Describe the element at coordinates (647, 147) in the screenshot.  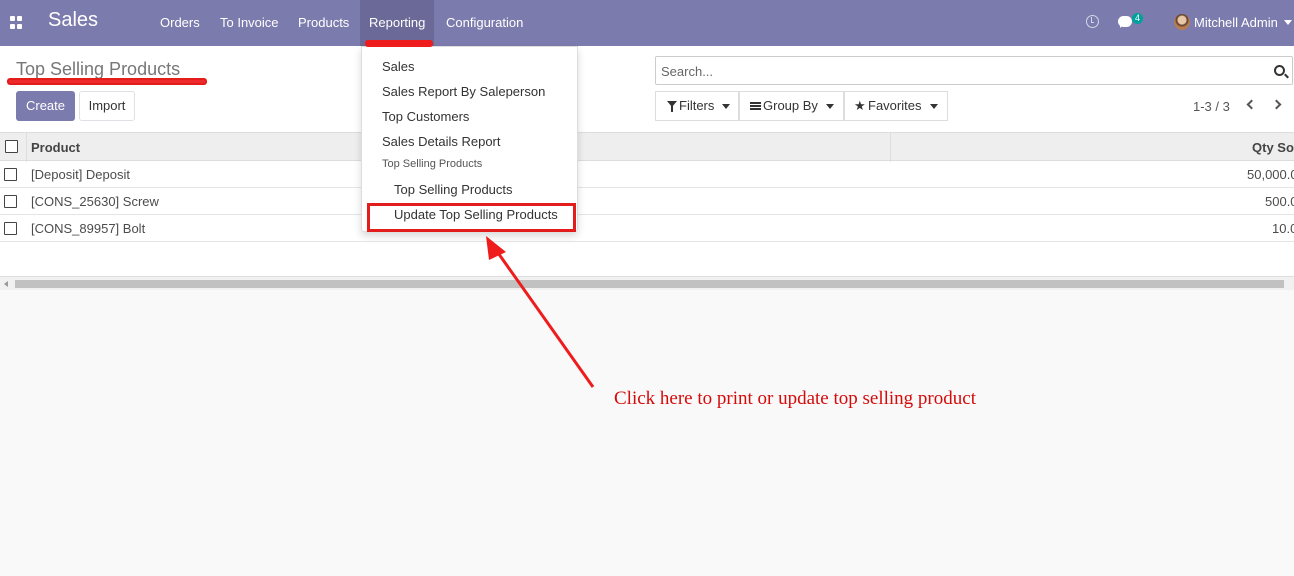
I see `list-header: Product Qty So` at that location.